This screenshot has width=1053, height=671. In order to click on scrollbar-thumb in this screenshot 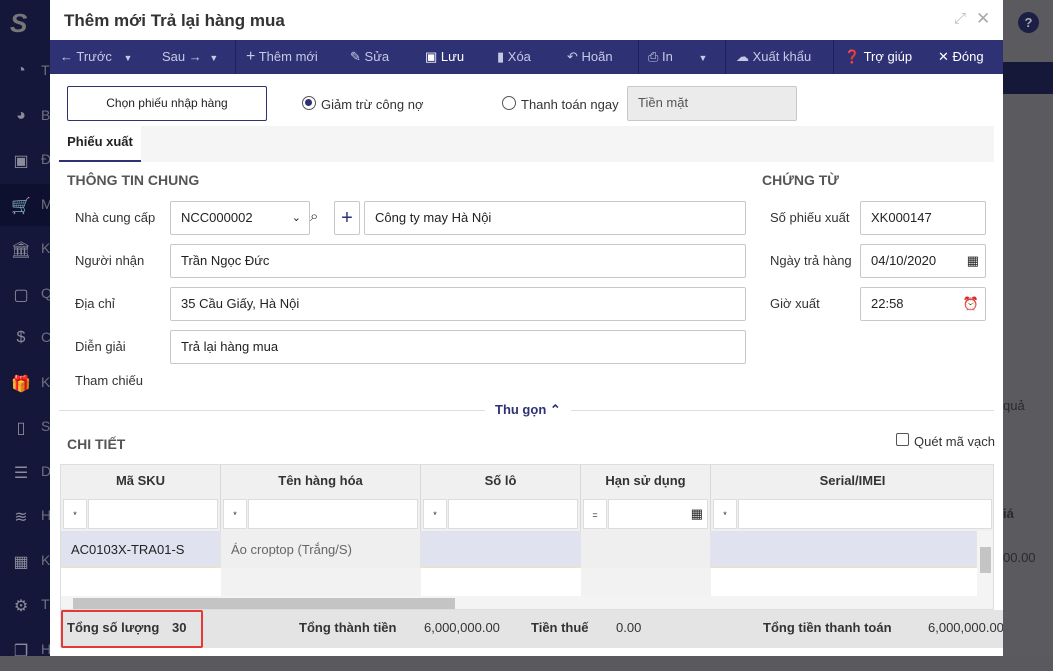, I will do `click(264, 603)`.